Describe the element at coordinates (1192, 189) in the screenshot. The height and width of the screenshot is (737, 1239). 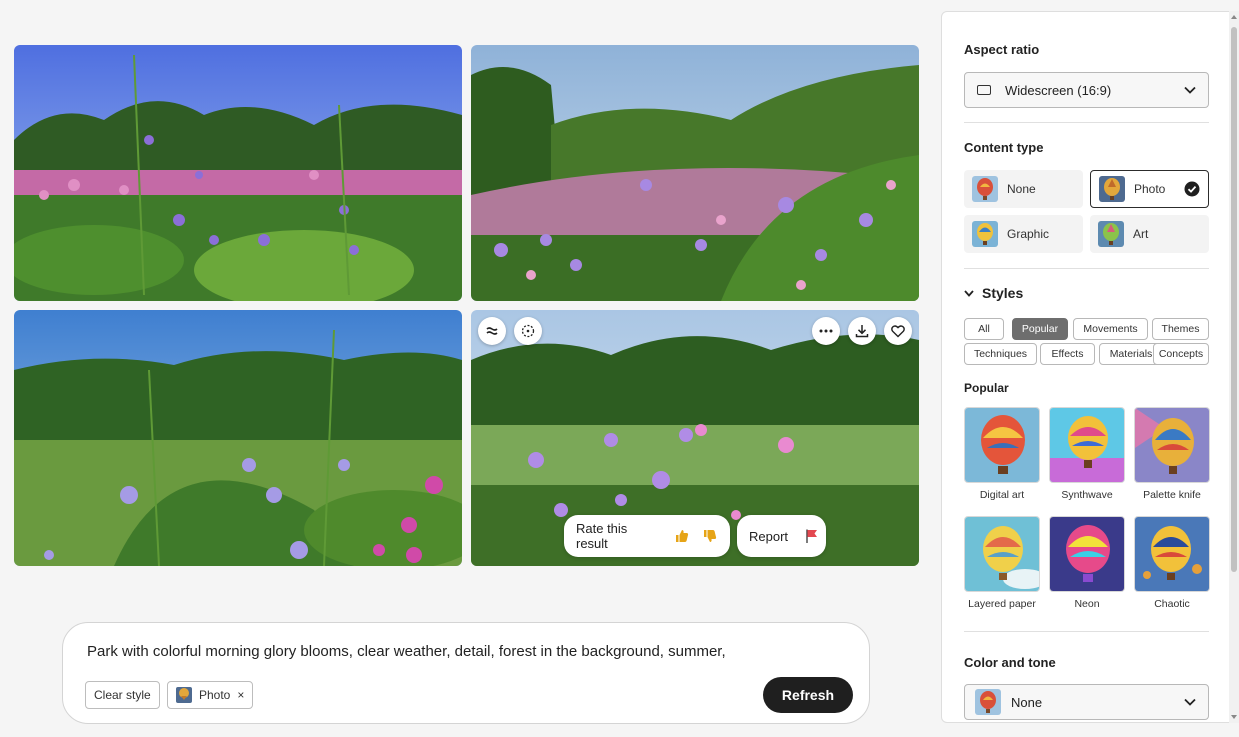
I see `checkmark-icon` at that location.